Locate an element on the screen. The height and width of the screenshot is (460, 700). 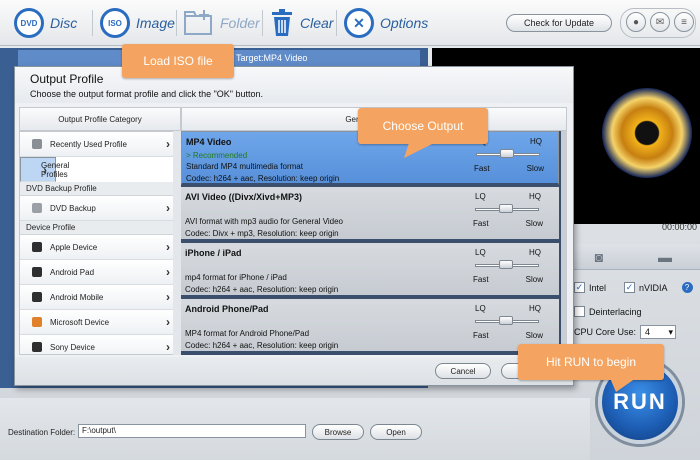
category-item: Recently Used Profile › is located at coordinates (99, 144).